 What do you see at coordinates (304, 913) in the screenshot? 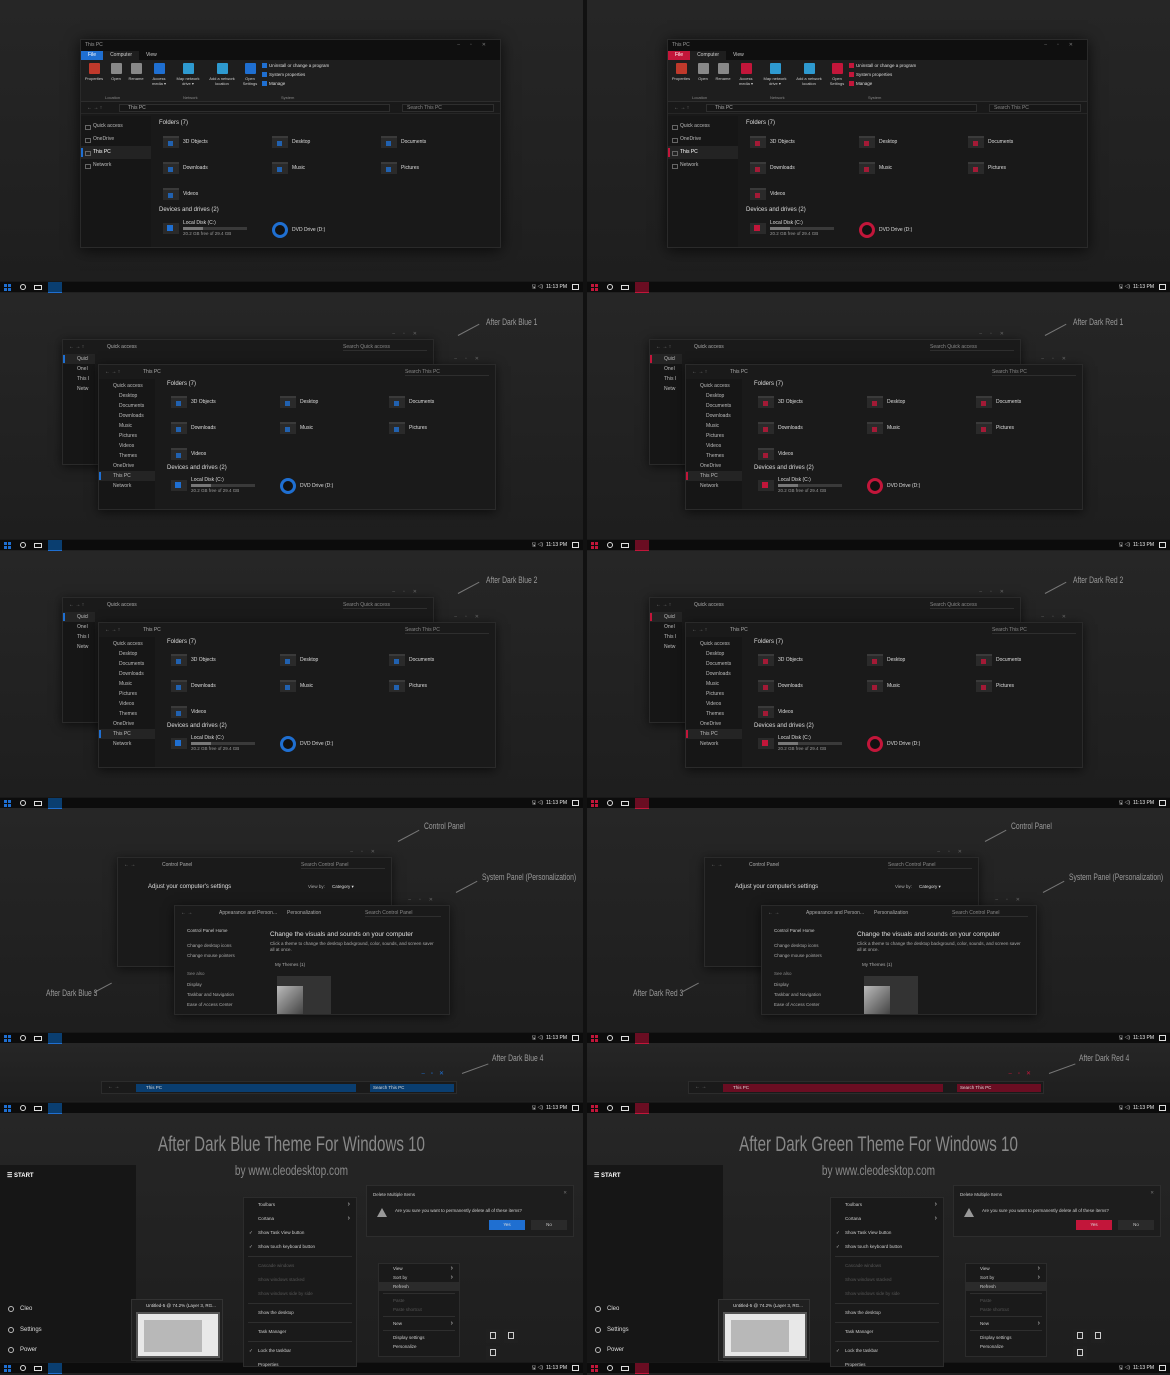
I see `address-path-2: Personalization` at bounding box center [304, 913].